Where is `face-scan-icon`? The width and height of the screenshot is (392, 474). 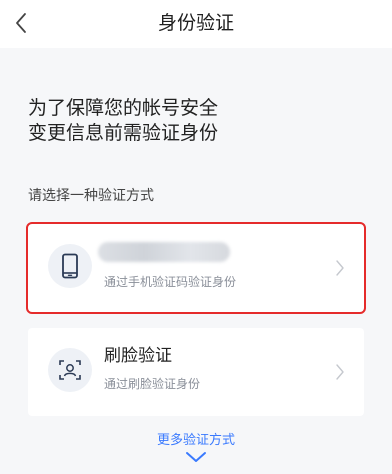 face-scan-icon is located at coordinates (70, 370).